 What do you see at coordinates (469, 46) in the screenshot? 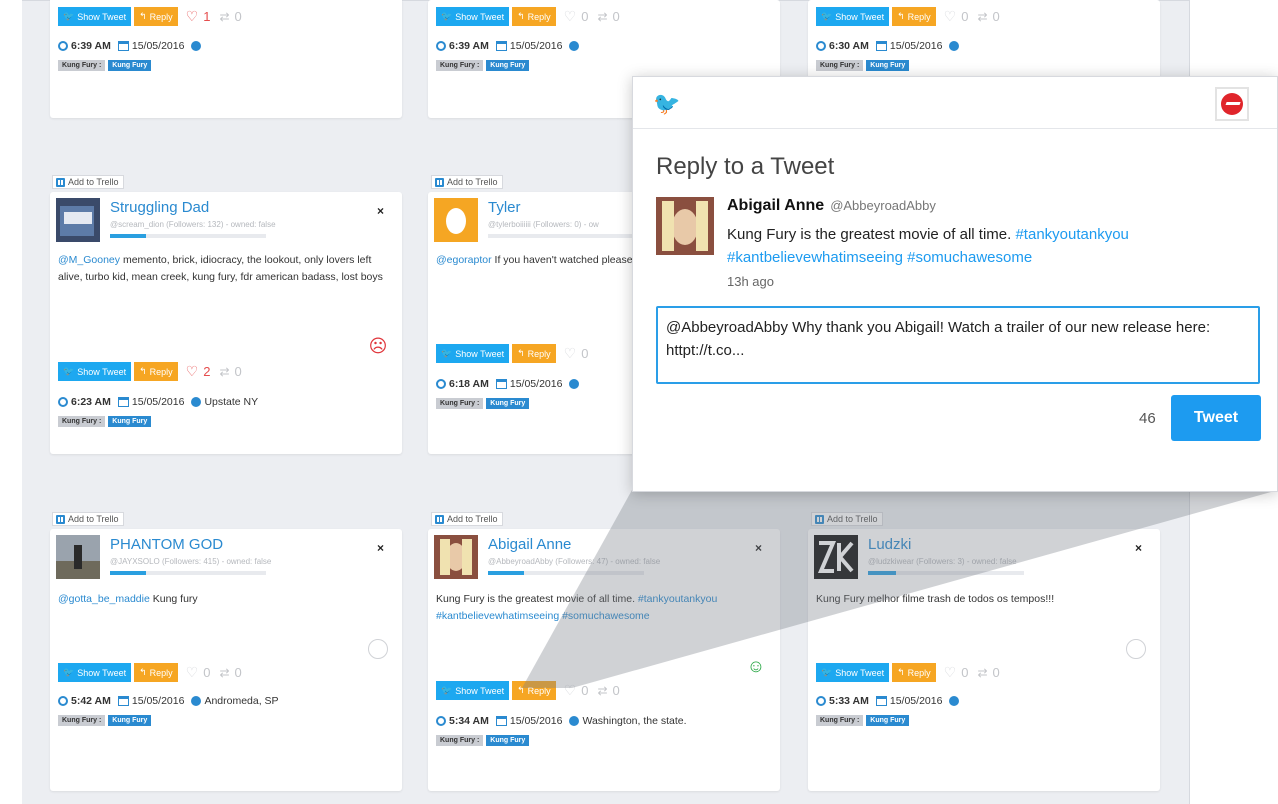
I see `tweet-time: 6:39 AM` at bounding box center [469, 46].